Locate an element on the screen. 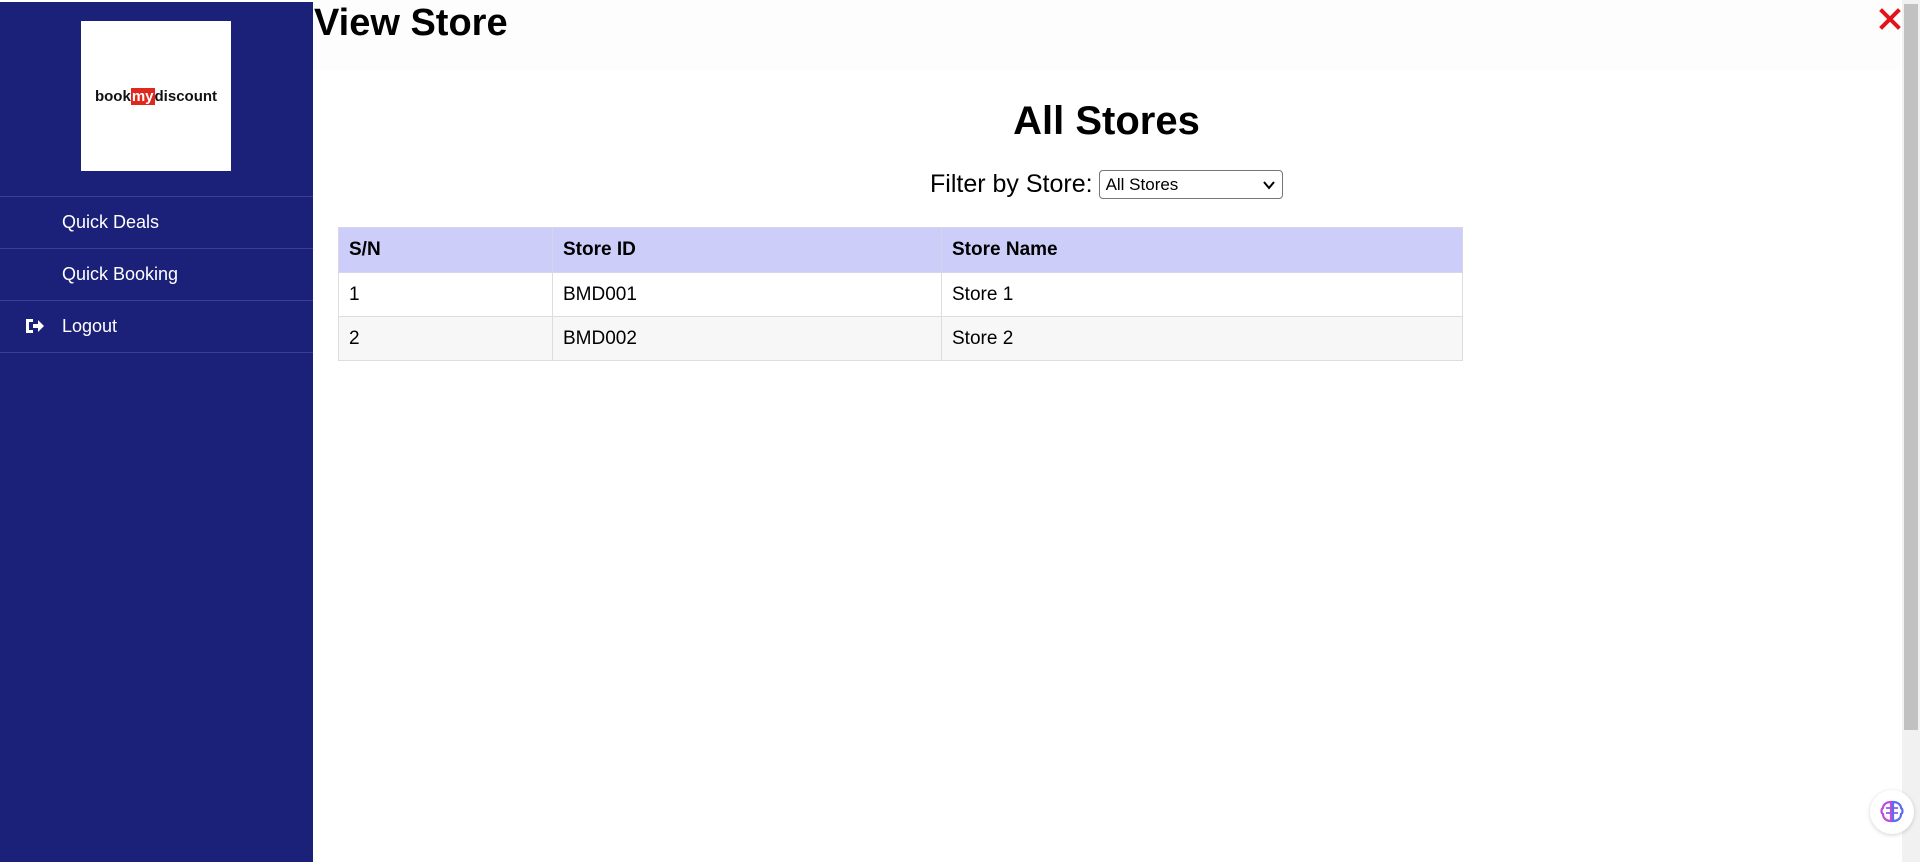  table-cell-store-id: BMD001 is located at coordinates (747, 294).